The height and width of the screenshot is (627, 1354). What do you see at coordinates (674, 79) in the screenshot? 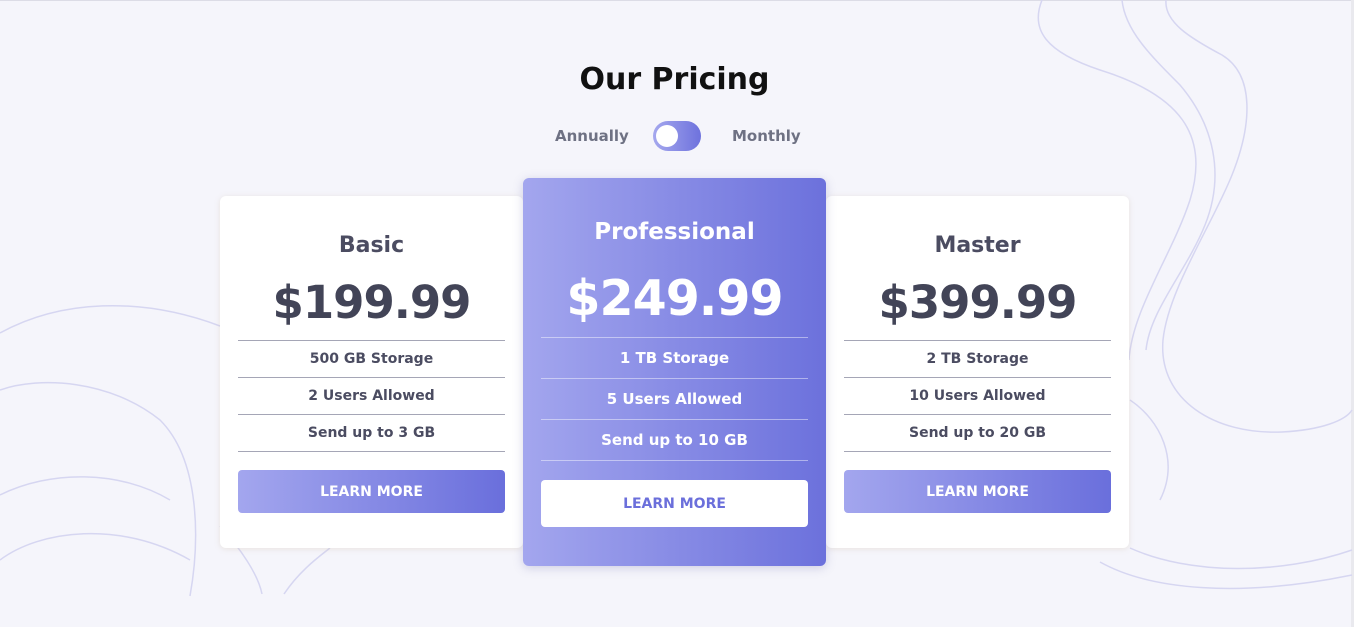
I see `page-title: Our Pricing` at bounding box center [674, 79].